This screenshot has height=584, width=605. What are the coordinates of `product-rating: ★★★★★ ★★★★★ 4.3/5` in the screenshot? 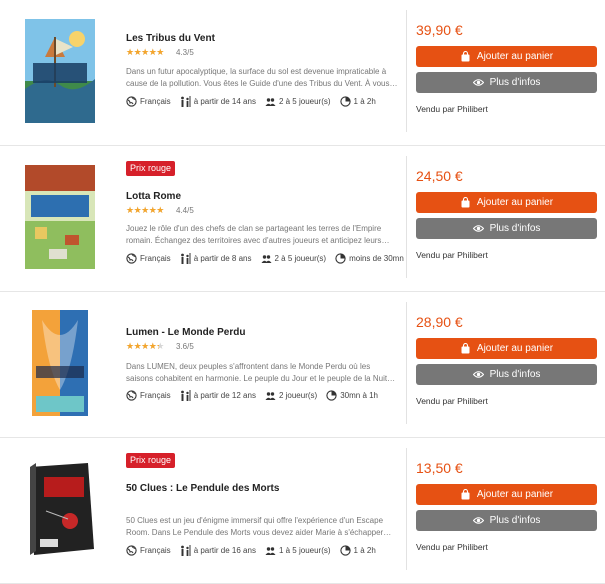 It's located at (160, 52).